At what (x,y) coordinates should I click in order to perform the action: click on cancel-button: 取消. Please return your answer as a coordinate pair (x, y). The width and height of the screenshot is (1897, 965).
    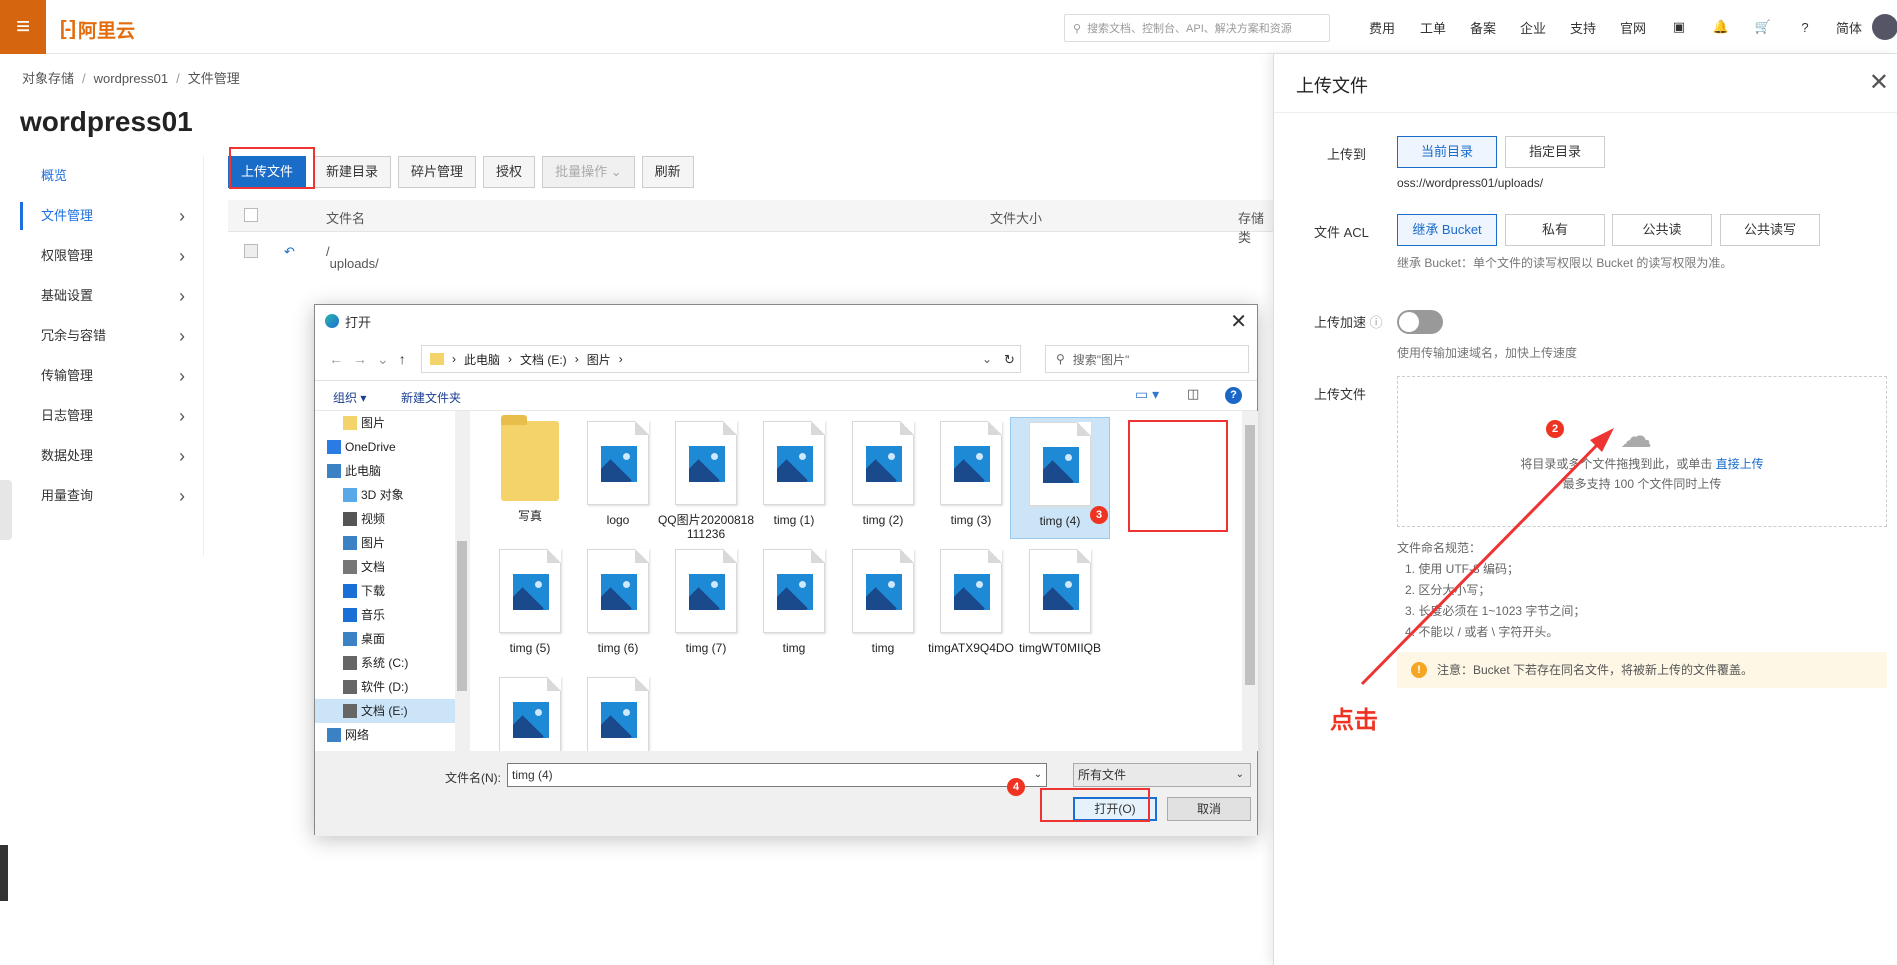
    Looking at the image, I should click on (1209, 809).